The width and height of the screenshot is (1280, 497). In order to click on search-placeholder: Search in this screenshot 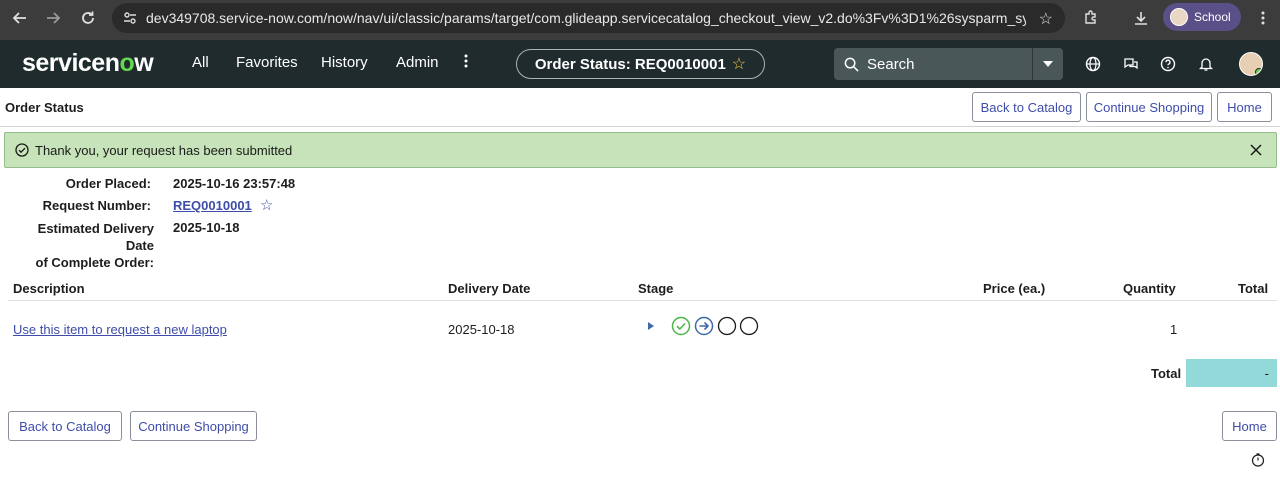, I will do `click(891, 64)`.